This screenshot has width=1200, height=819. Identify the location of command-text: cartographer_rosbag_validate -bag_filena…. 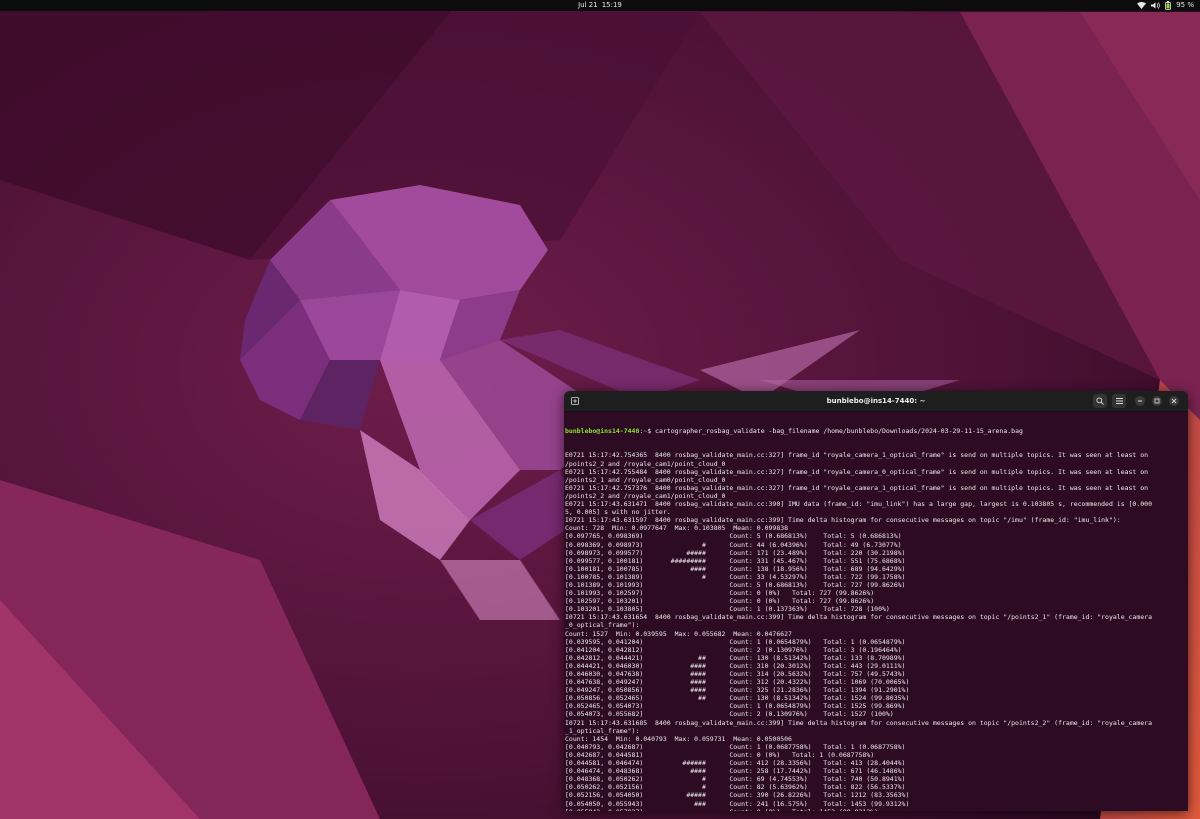
(839, 431).